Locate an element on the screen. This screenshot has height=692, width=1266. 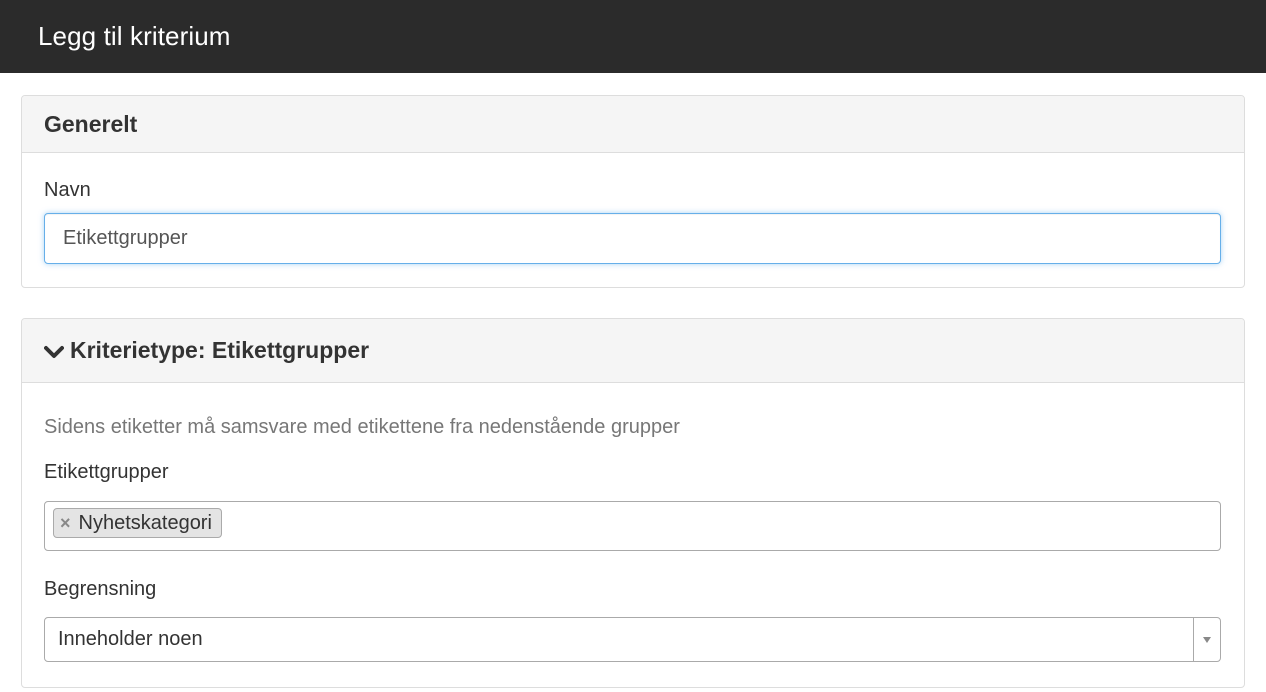
name-label: Navn is located at coordinates (67, 190).